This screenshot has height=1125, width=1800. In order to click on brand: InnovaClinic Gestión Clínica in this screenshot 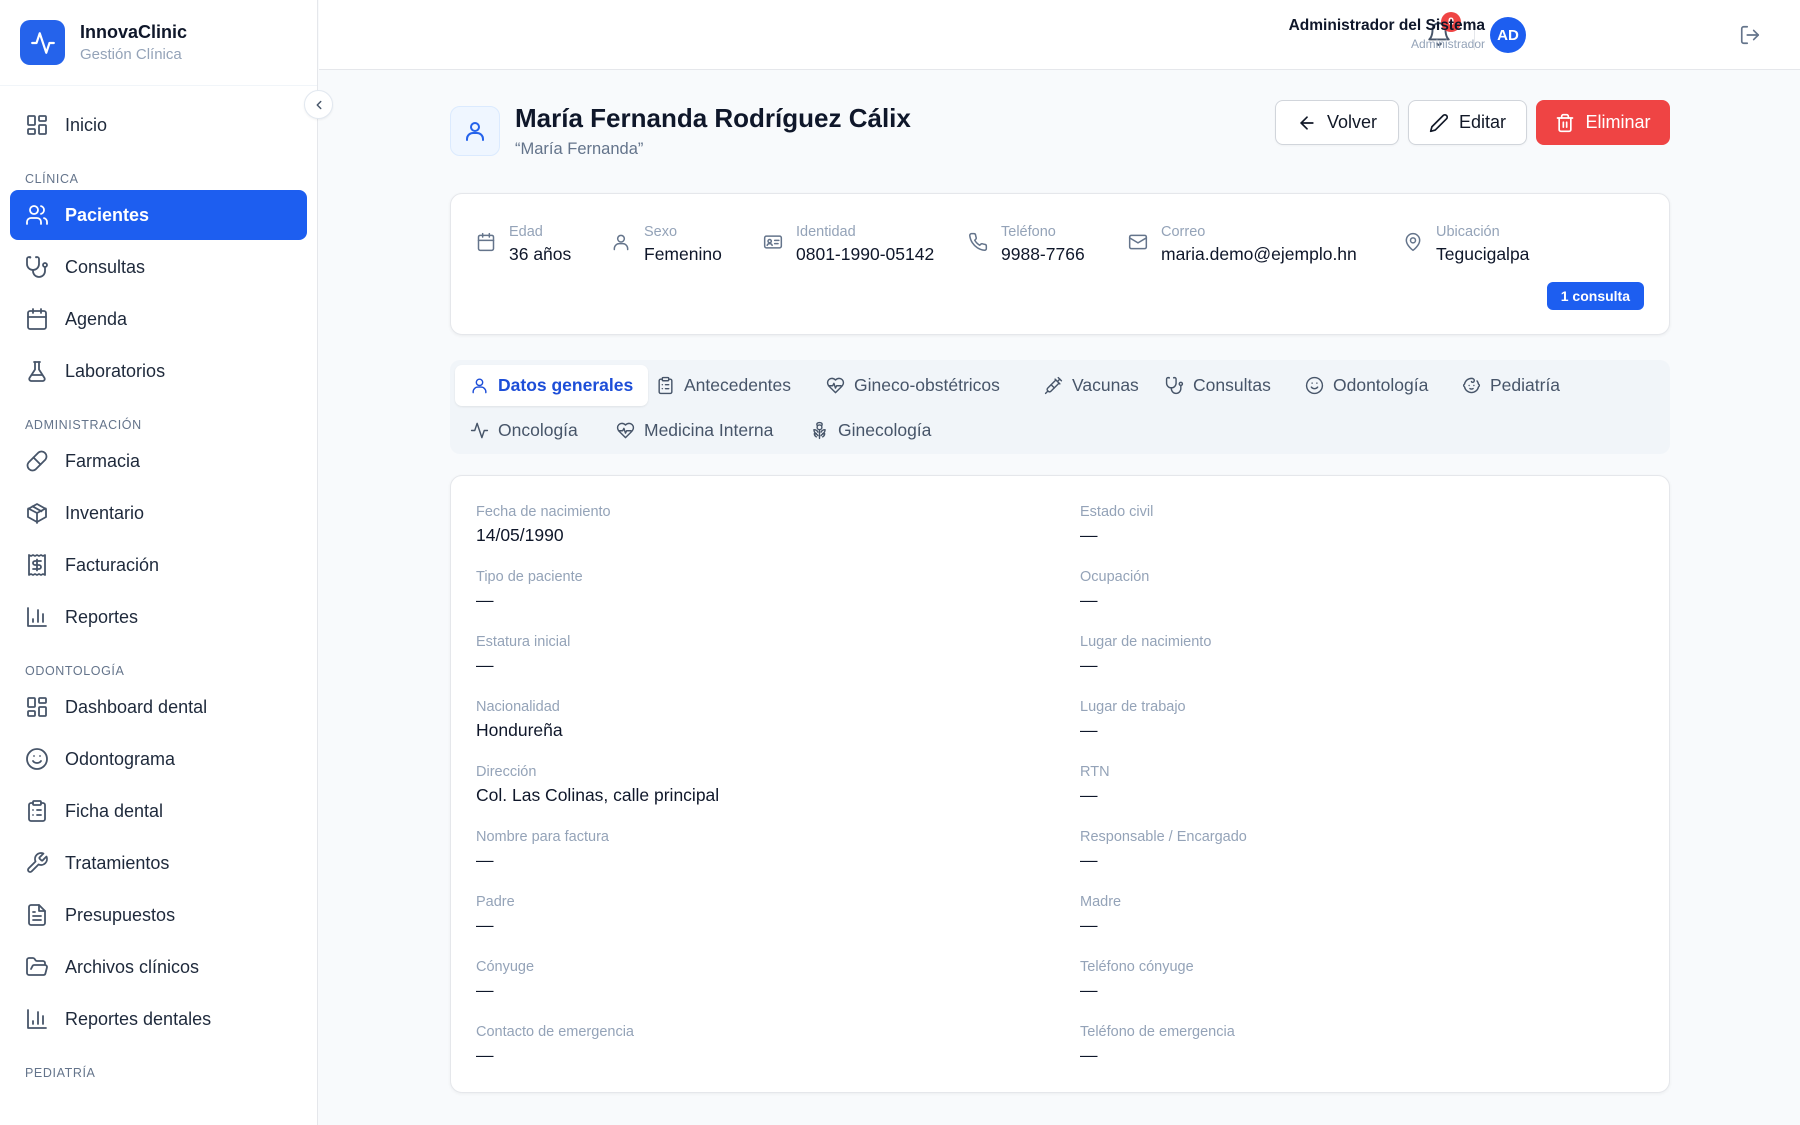, I will do `click(158, 43)`.